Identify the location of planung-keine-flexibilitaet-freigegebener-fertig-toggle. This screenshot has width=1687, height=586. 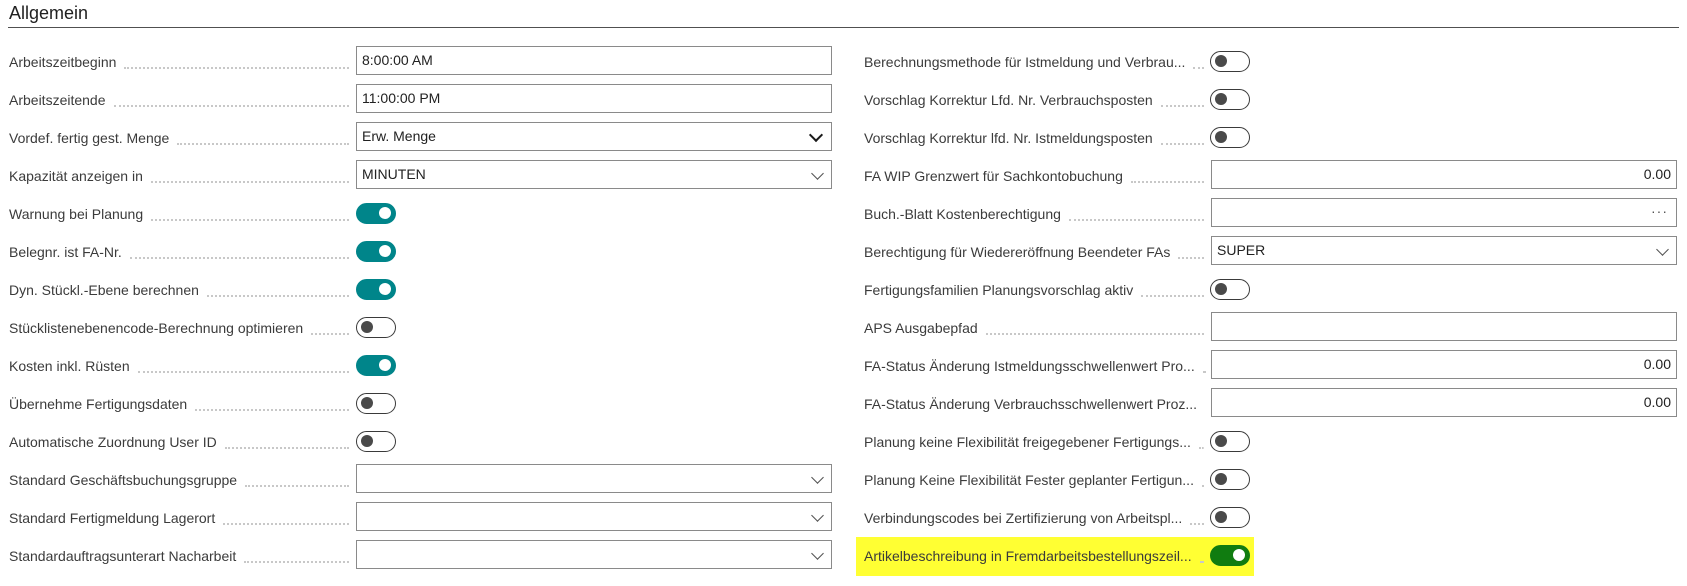
(1230, 441).